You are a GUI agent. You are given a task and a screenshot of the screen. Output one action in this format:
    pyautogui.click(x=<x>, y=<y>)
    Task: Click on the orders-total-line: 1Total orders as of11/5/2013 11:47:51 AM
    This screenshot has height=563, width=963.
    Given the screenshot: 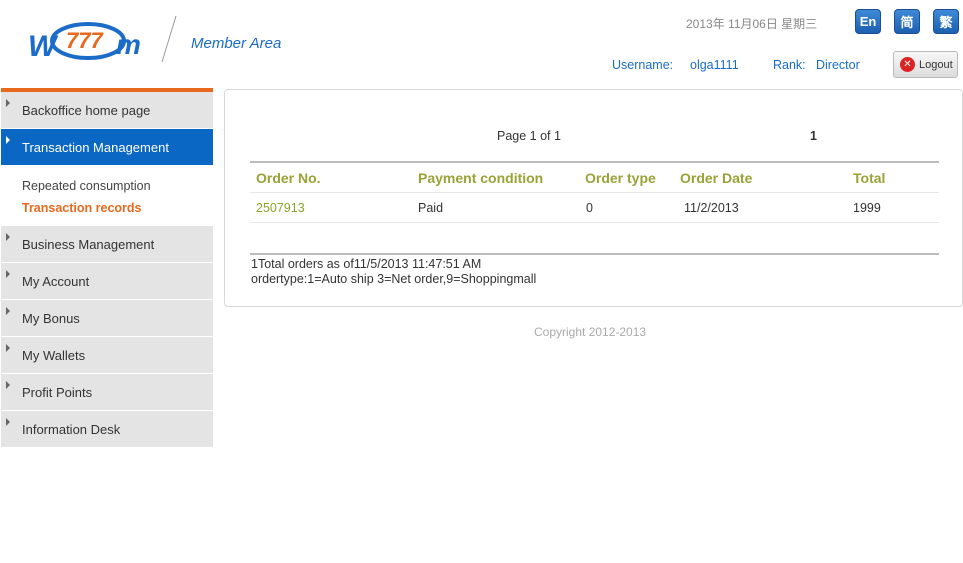 What is the action you would take?
    pyautogui.click(x=366, y=264)
    